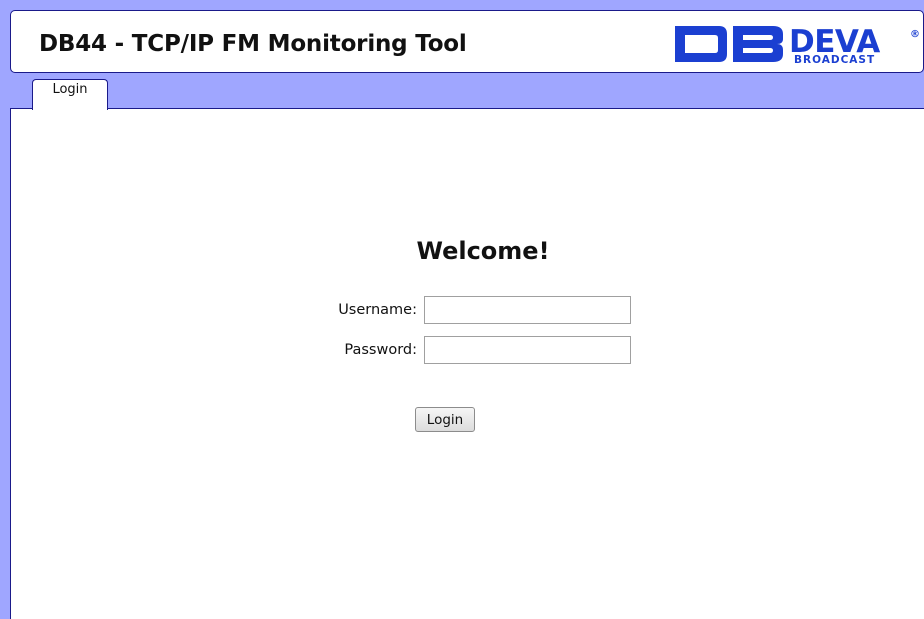 The height and width of the screenshot is (619, 924). I want to click on username-input, so click(527, 310).